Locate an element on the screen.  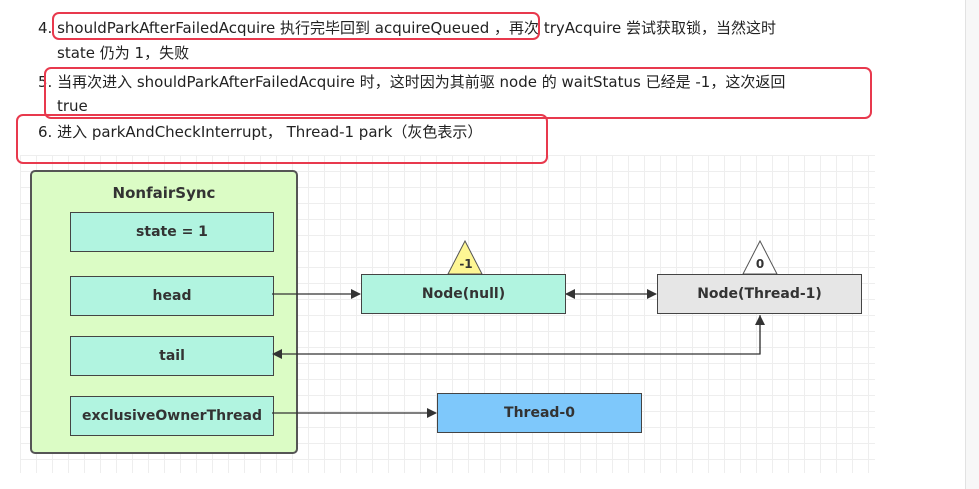
node-thread-1: Node(Thread-1) is located at coordinates (759, 294).